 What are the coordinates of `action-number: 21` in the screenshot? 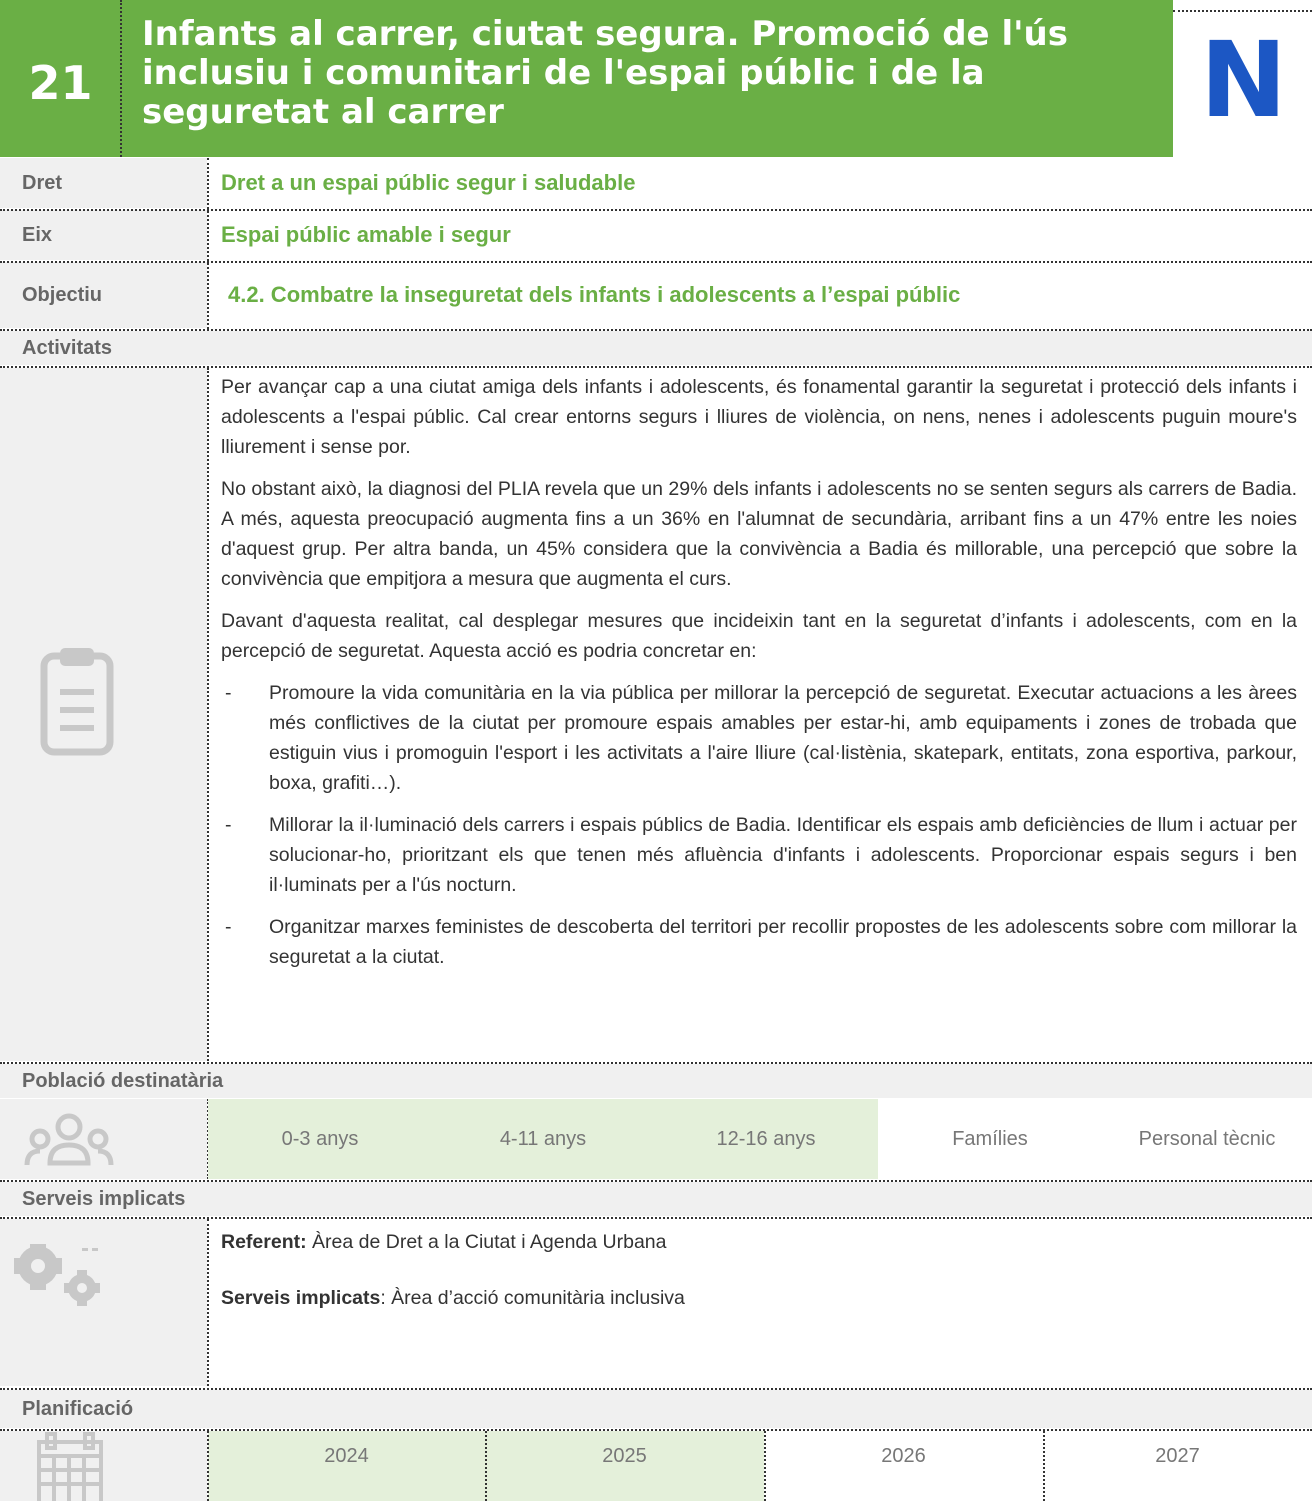 It's located at (60, 83).